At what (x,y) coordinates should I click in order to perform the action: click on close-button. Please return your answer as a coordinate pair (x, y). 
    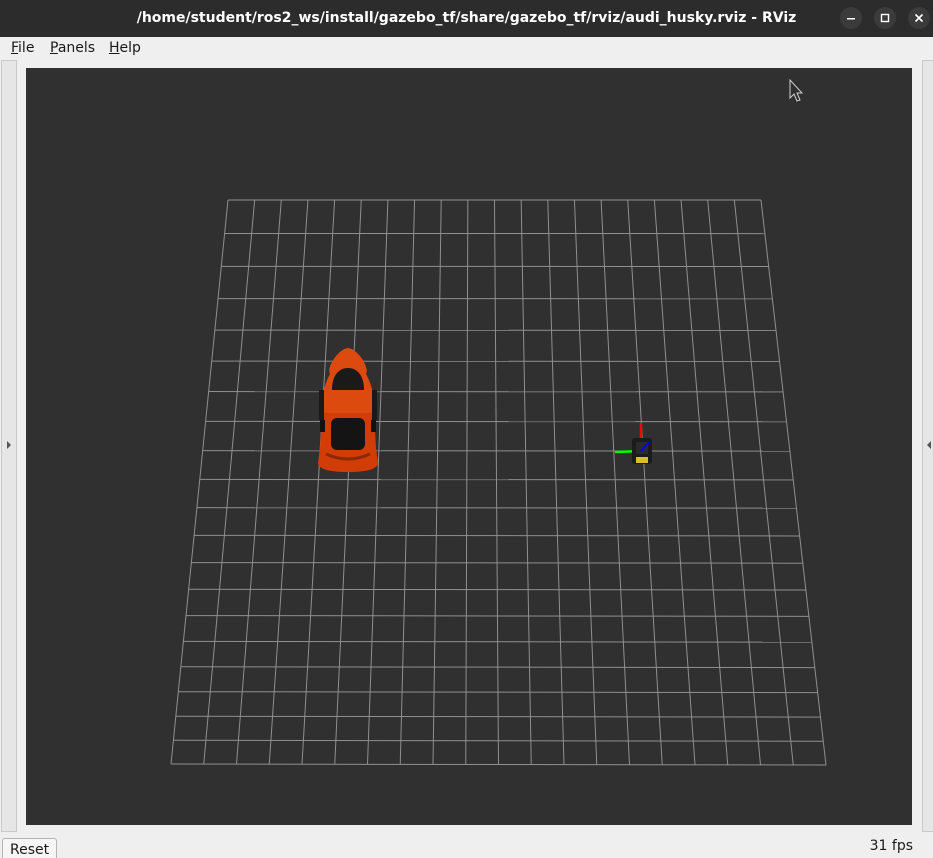
    Looking at the image, I should click on (919, 18).